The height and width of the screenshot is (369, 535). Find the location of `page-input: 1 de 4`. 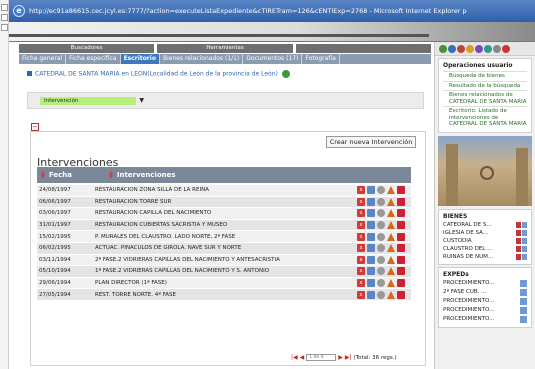

page-input: 1 de 4 is located at coordinates (321, 357).